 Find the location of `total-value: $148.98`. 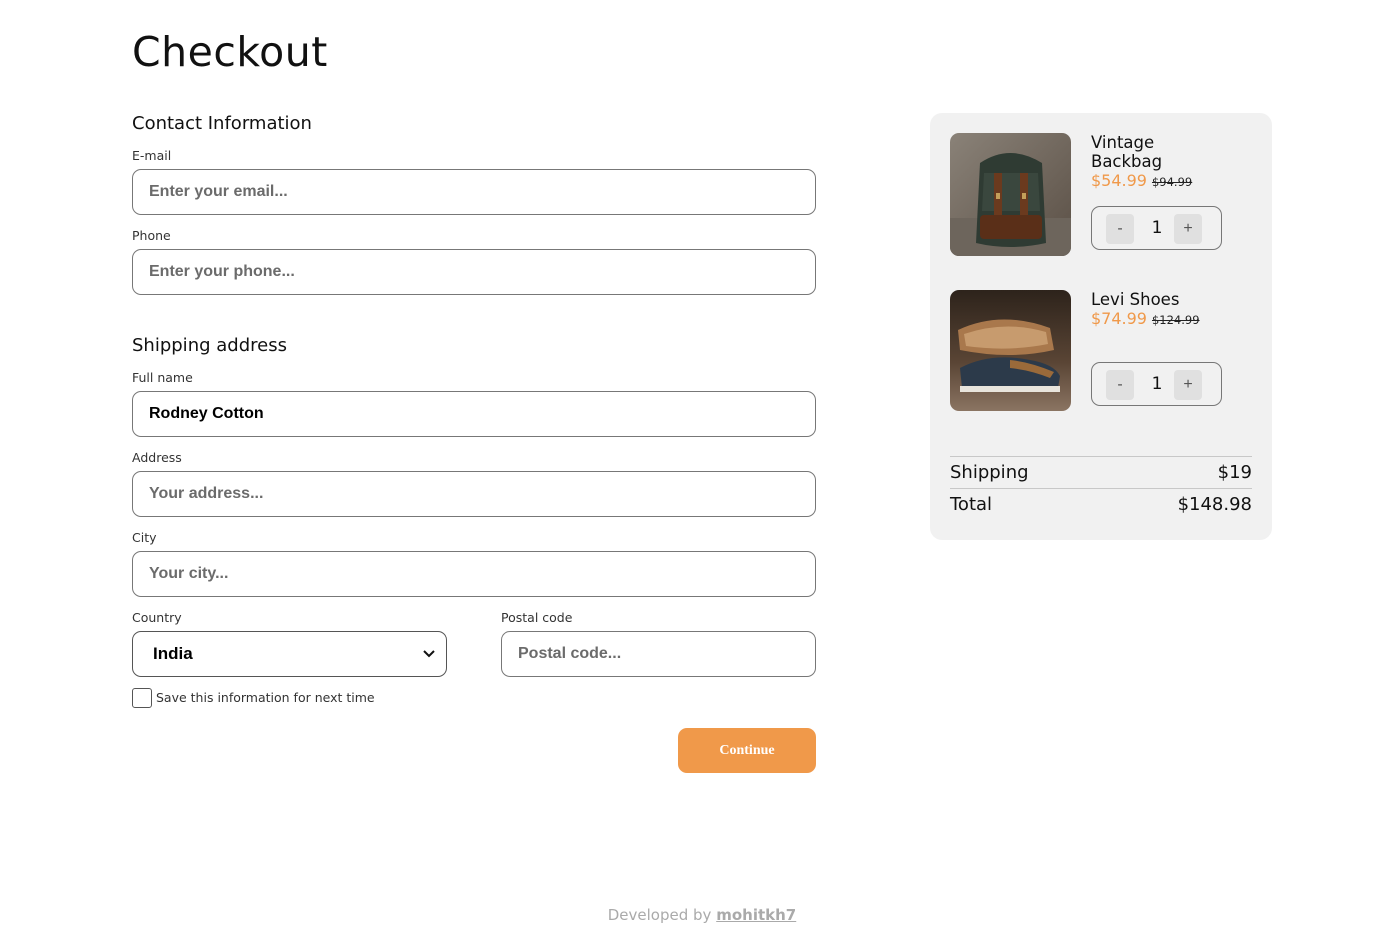

total-value: $148.98 is located at coordinates (1214, 504).